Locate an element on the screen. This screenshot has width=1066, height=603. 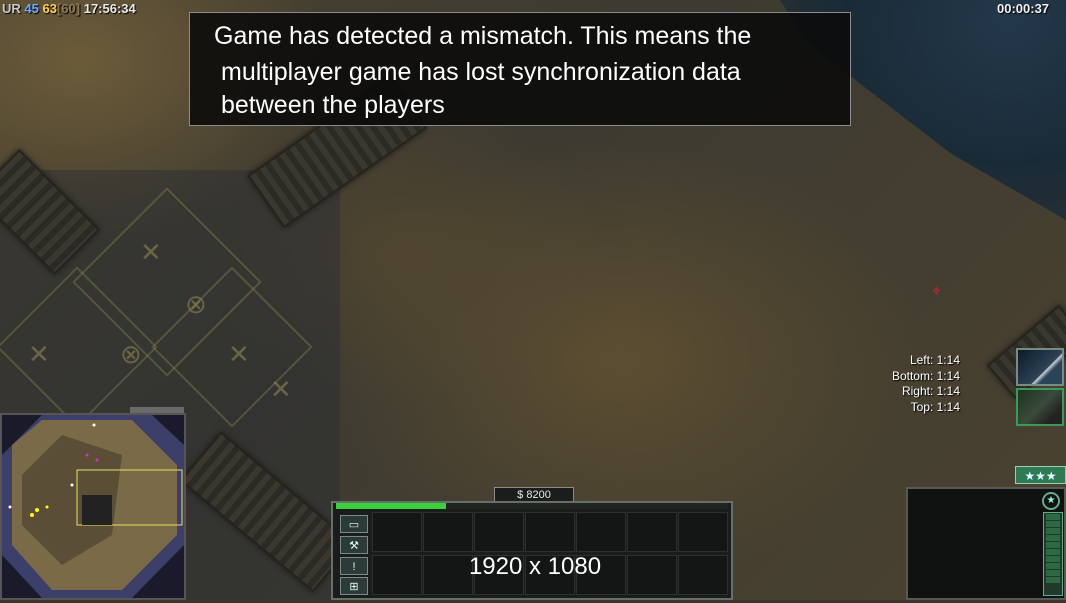
build-progress-fill is located at coordinates (391, 506).